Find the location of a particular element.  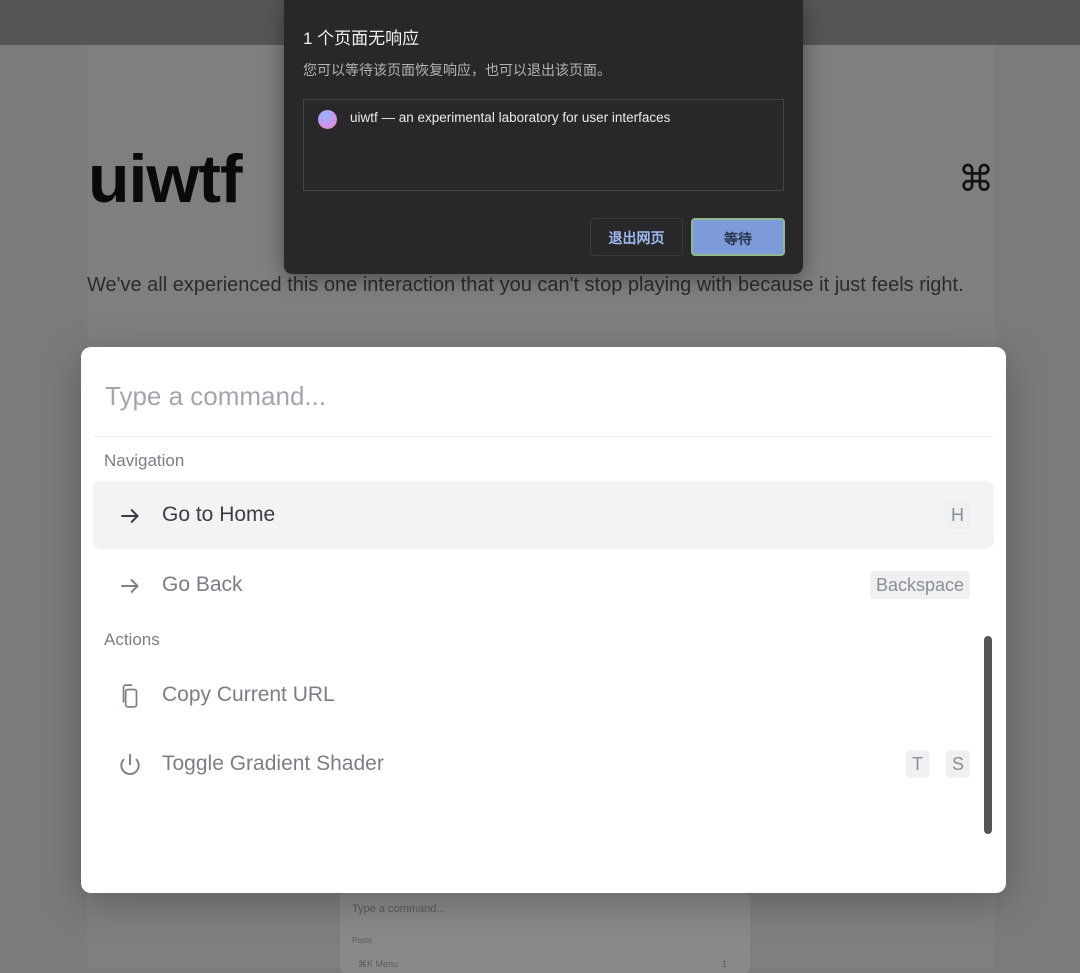

command-menu-preview: Type a command... Posts ⌘K Menu 1 is located at coordinates (545, 933).